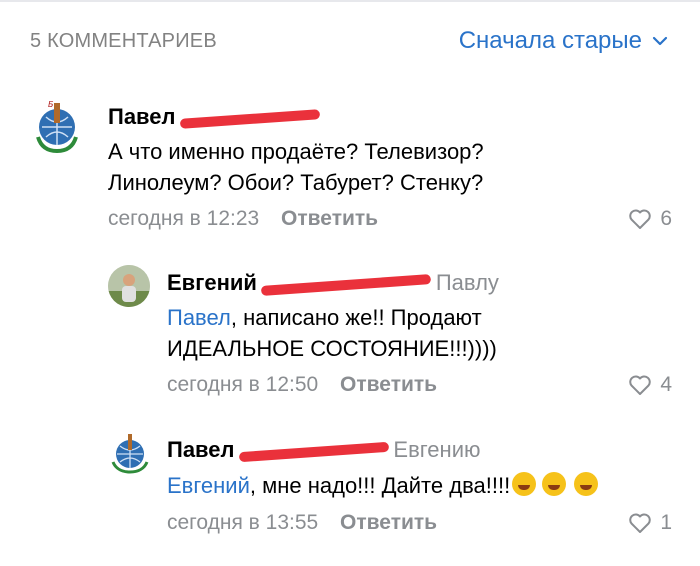 The width and height of the screenshot is (700, 566). I want to click on comment-author: Евгений, so click(212, 282).